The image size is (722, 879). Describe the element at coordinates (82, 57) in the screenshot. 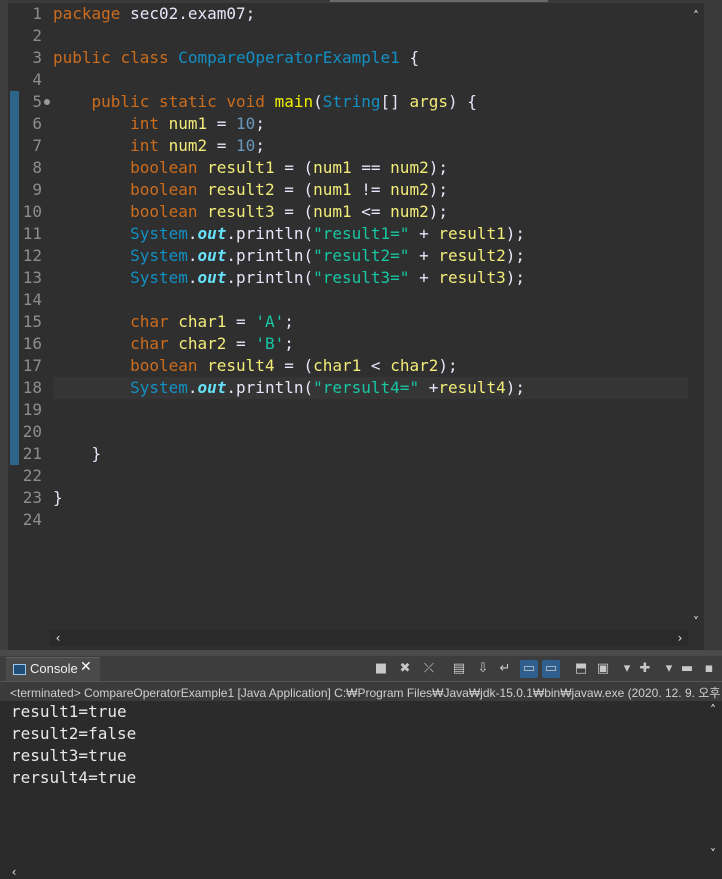

I see `code-token: public` at that location.